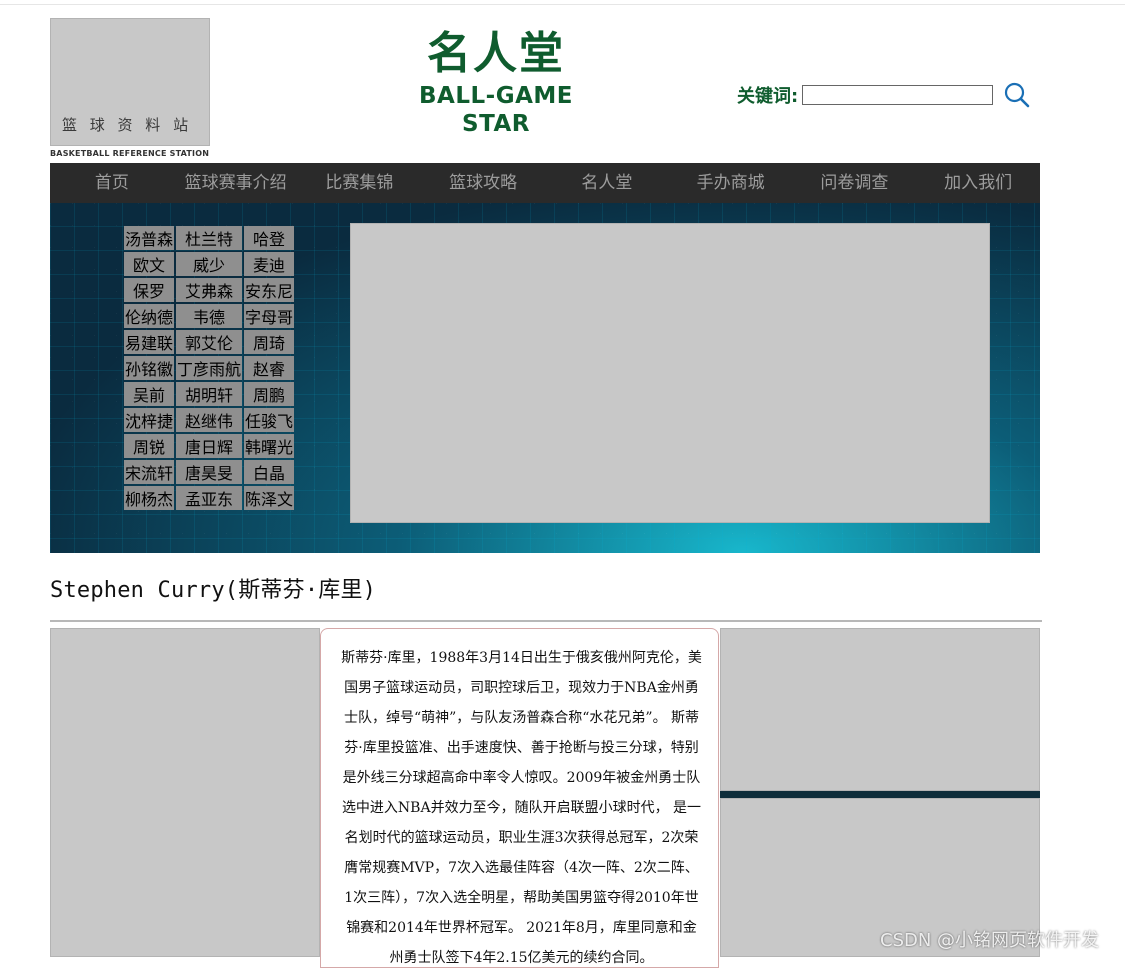 This screenshot has width=1125, height=968. I want to click on search-icon, so click(1017, 95).